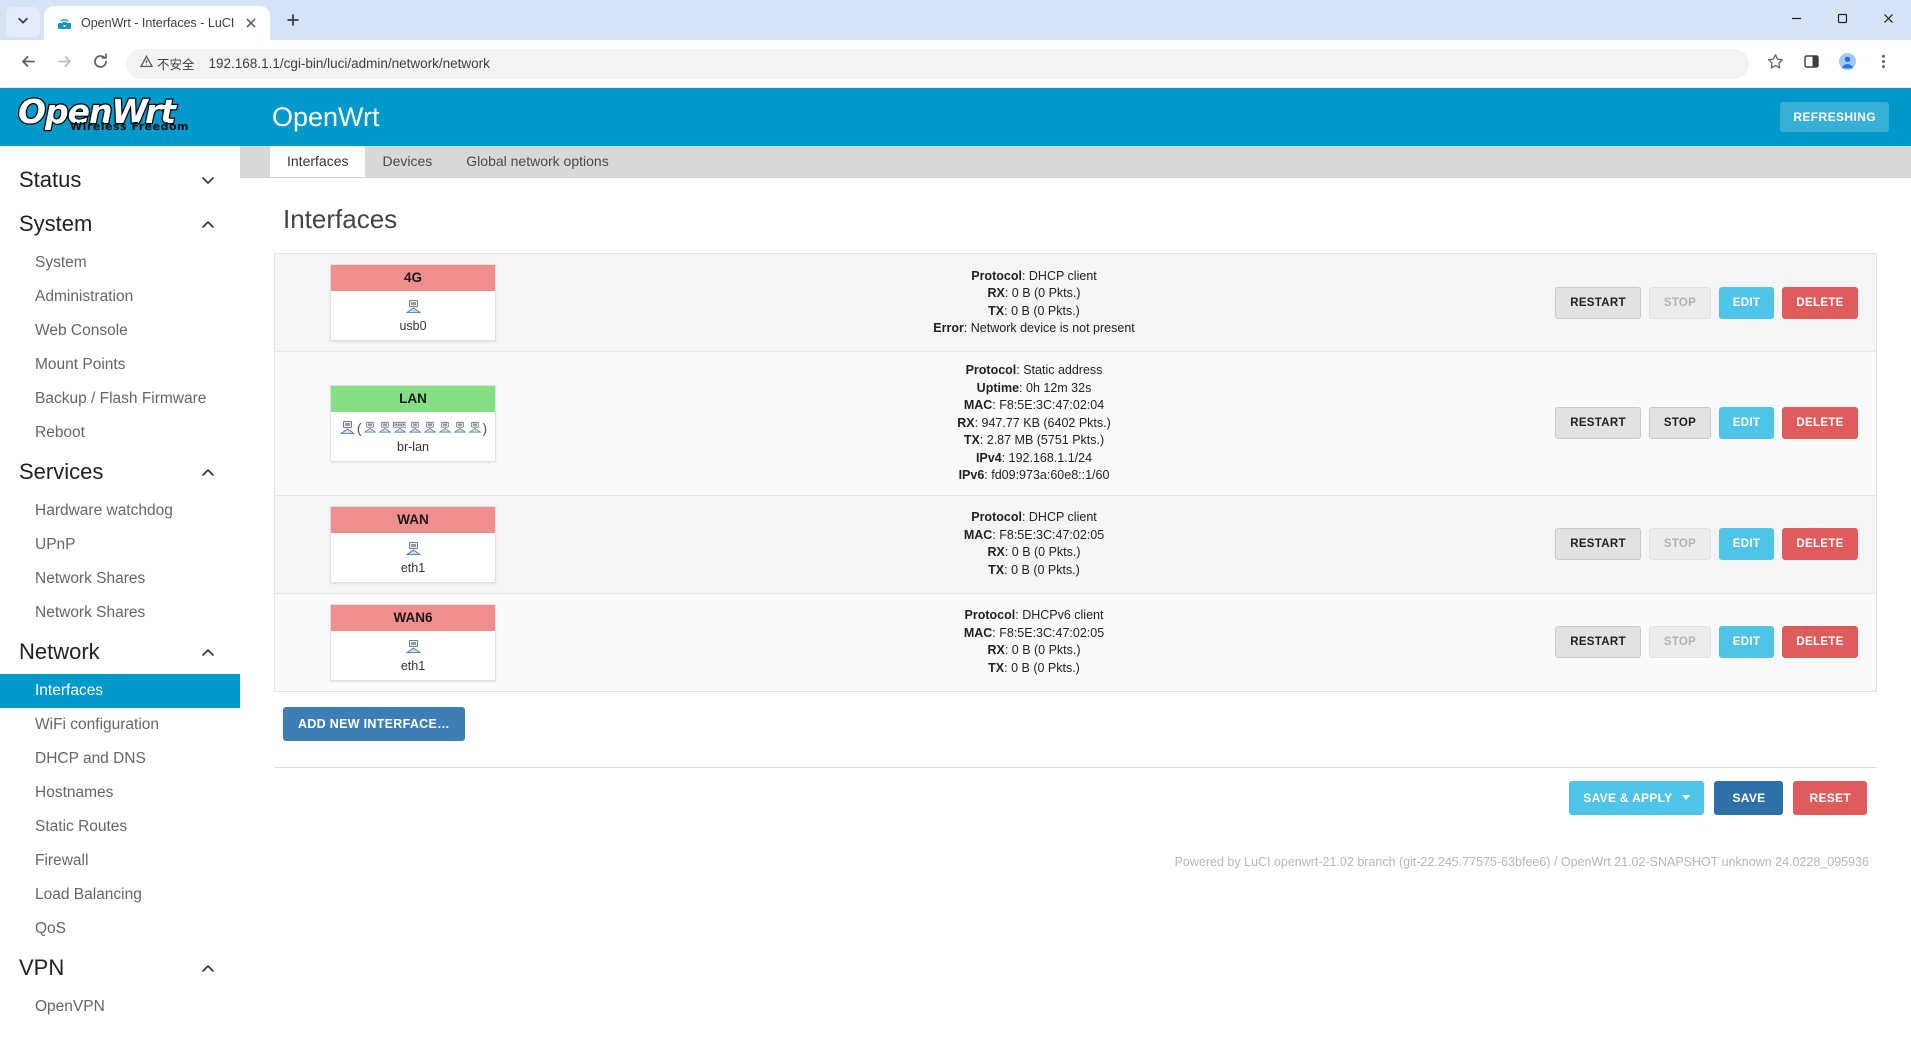  Describe the element at coordinates (1834, 117) in the screenshot. I see `refreshing-button: REFRESHING` at that location.